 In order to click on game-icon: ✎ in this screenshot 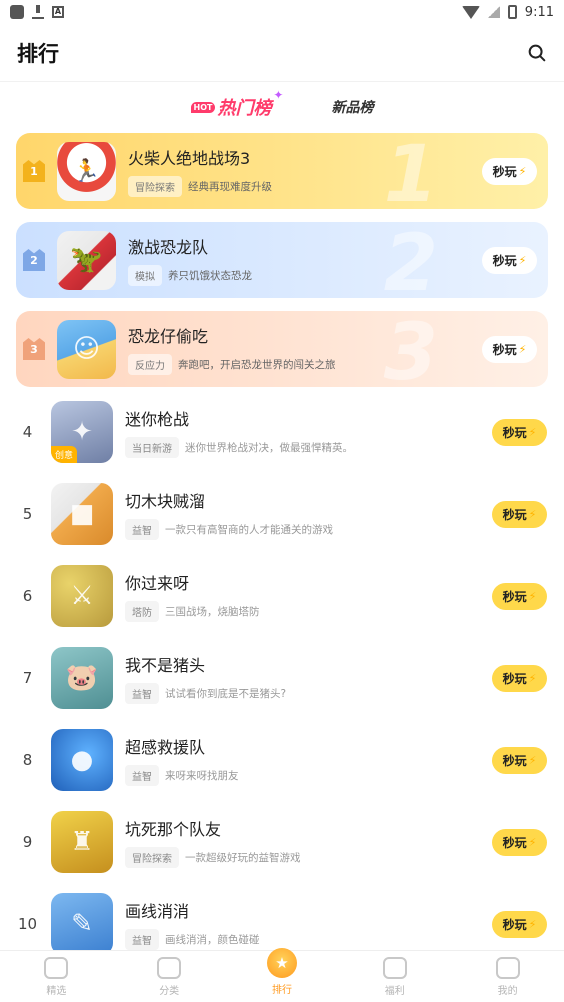, I will do `click(82, 924)`.